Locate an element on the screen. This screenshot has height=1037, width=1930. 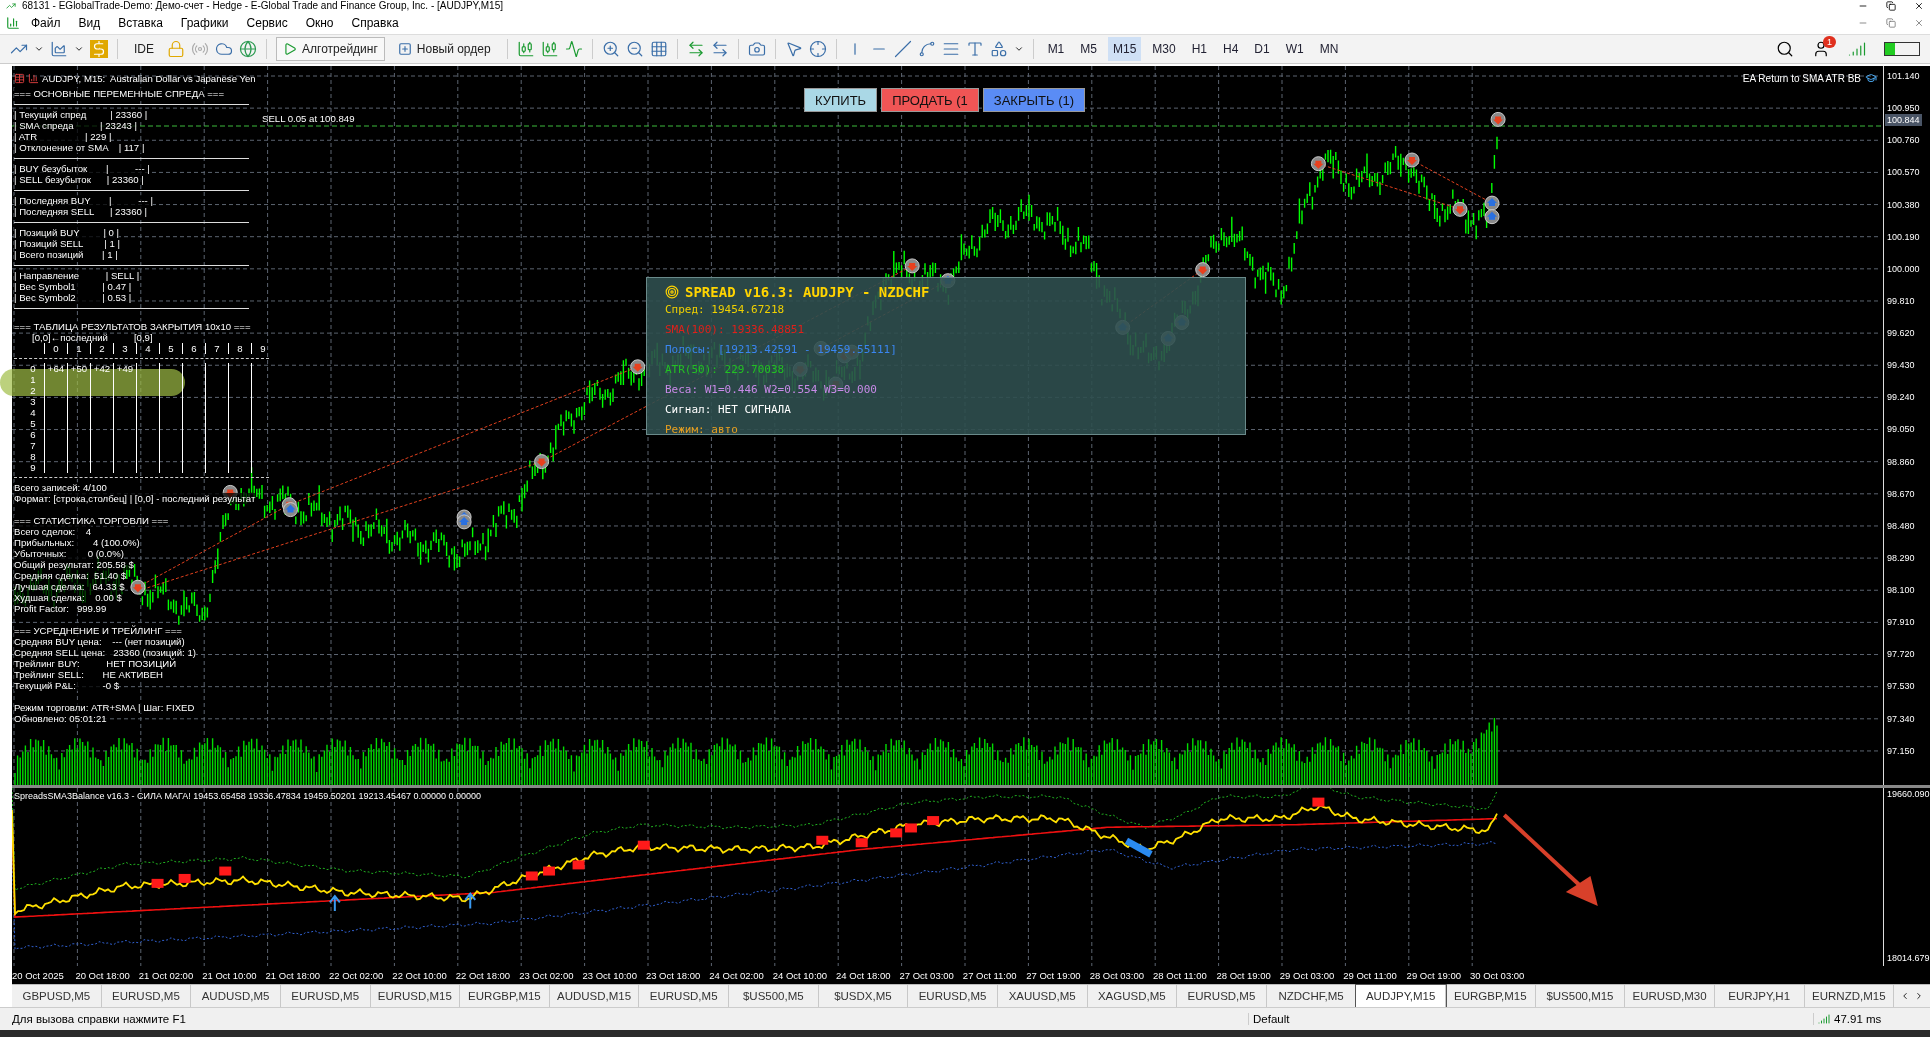
column-header: 6 is located at coordinates (193, 348).